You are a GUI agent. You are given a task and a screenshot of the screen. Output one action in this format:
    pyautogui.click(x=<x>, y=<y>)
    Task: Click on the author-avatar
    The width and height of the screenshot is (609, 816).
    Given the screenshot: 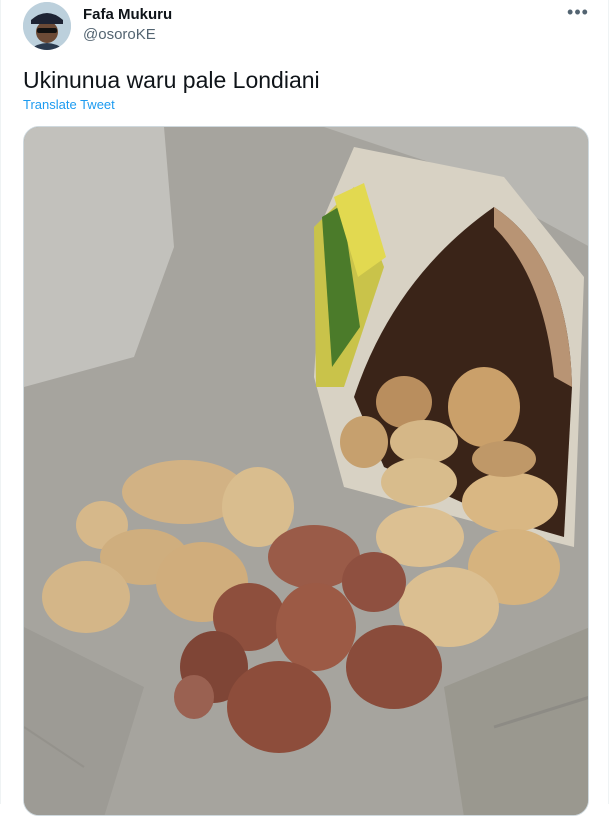 What is the action you would take?
    pyautogui.click(x=47, y=26)
    